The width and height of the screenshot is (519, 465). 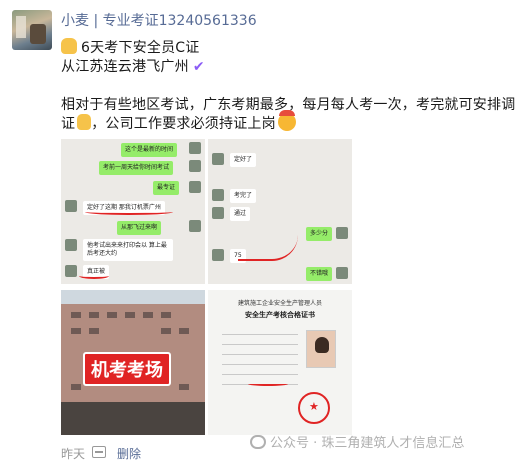 What do you see at coordinates (243, 160) in the screenshot?
I see `chat-bubble: 定好了` at bounding box center [243, 160].